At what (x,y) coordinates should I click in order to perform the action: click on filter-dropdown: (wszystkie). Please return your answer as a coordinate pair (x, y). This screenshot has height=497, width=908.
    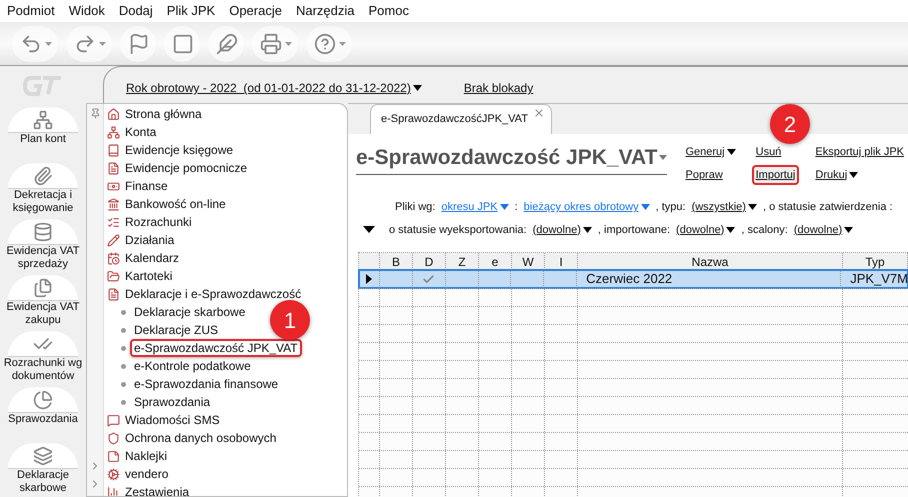
    Looking at the image, I should click on (724, 207).